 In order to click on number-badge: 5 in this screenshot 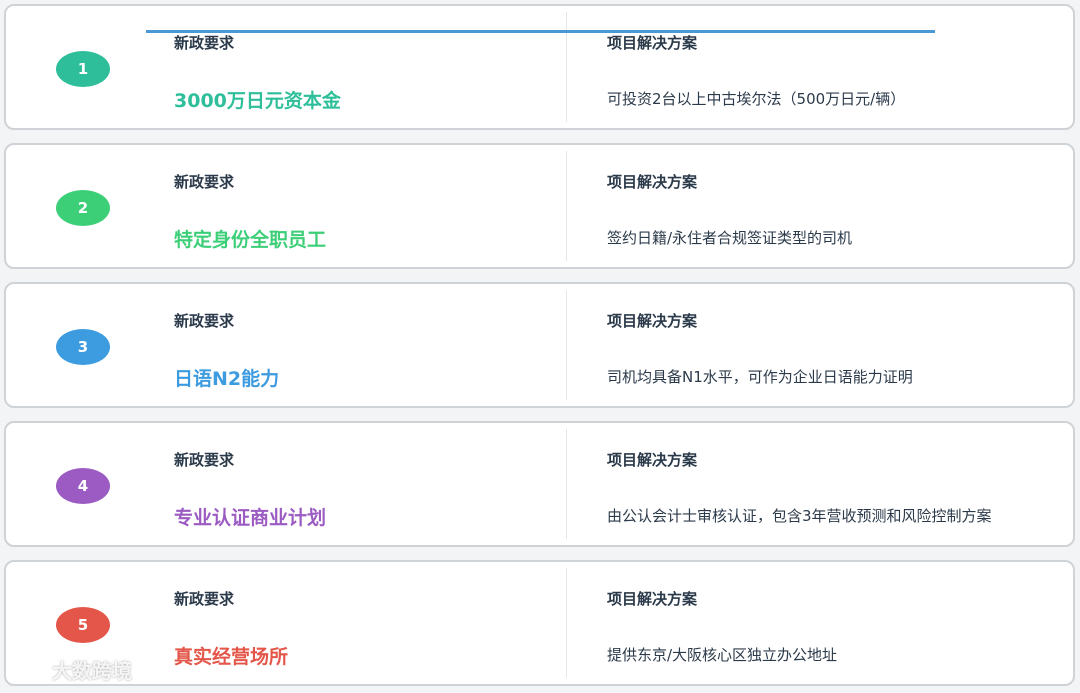, I will do `click(83, 625)`.